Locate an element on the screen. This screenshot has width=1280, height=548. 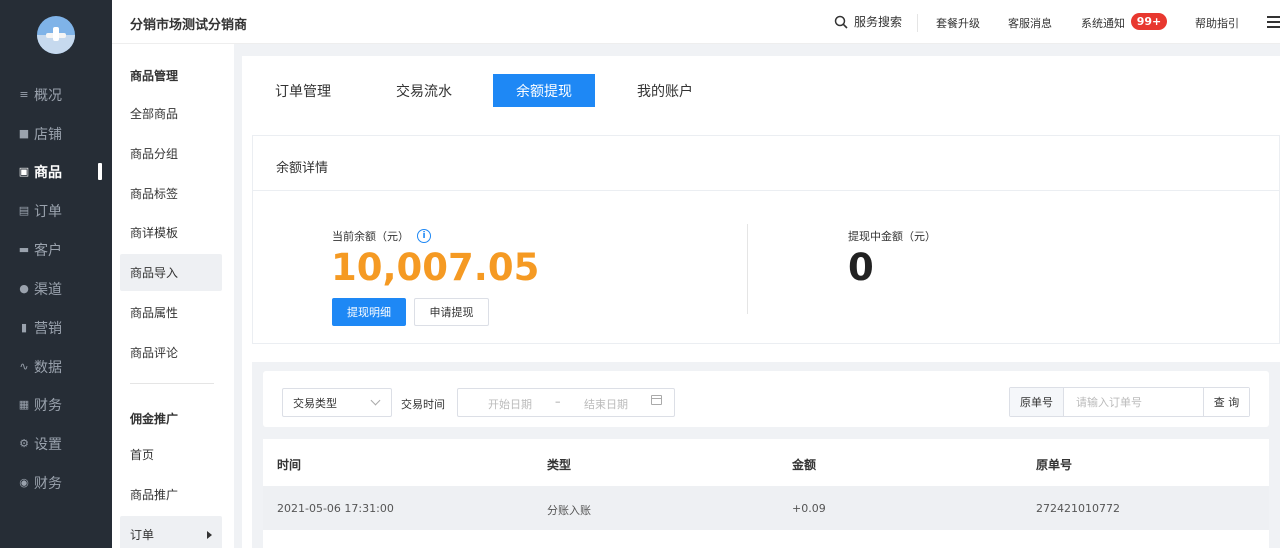
order-no-label: 原单号 is located at coordinates (1037, 402).